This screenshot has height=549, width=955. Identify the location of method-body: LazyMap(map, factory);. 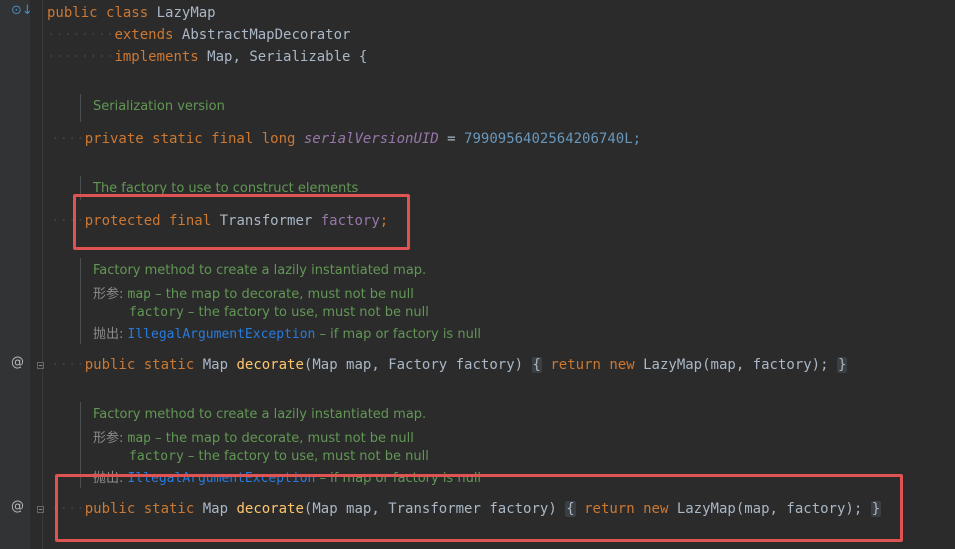
(736, 365).